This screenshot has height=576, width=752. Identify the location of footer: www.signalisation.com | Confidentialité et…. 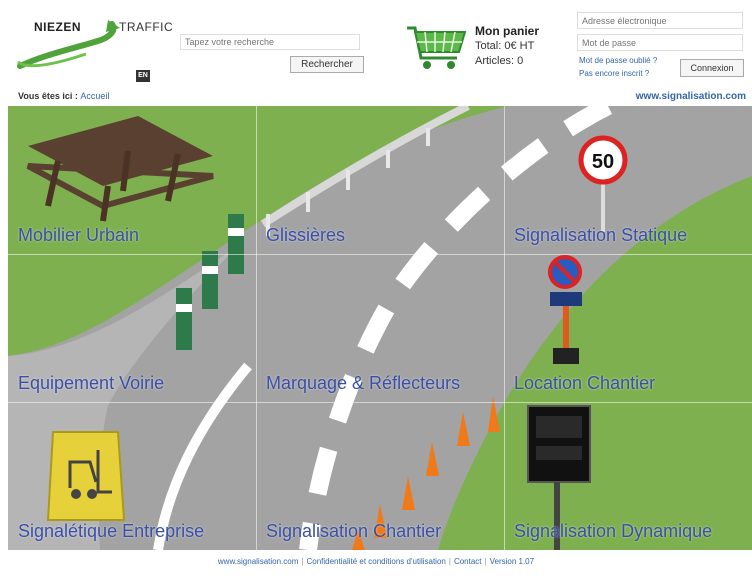
(376, 563).